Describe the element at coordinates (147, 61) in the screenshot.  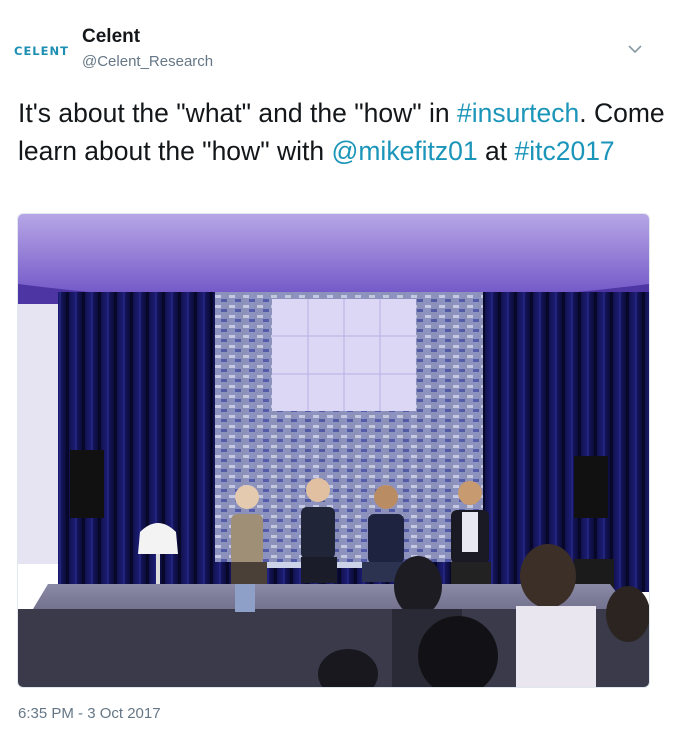
I see `author-handle: @Celent_Research` at that location.